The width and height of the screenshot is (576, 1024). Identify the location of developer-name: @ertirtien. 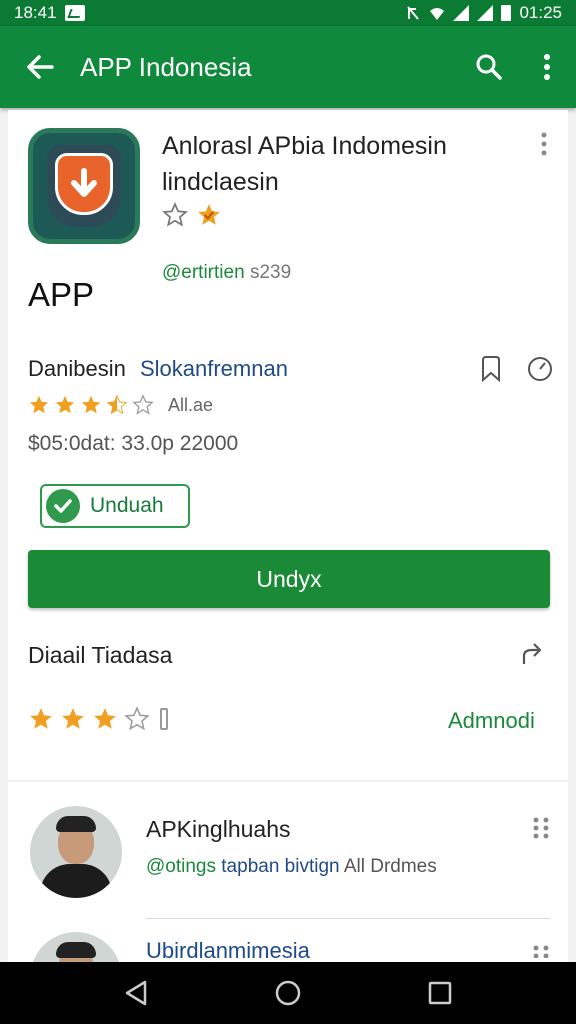
(203, 272).